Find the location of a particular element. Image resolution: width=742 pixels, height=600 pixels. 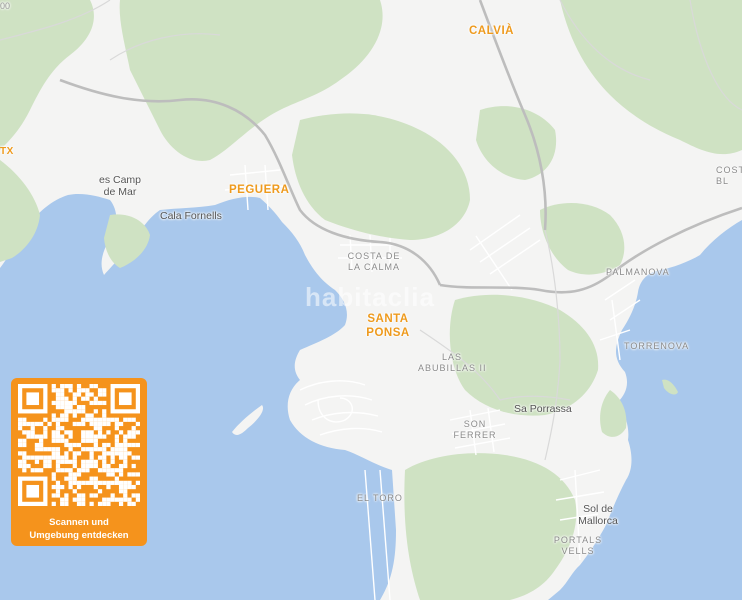

label-son-ferrer: SON FERRER is located at coordinates (475, 430).